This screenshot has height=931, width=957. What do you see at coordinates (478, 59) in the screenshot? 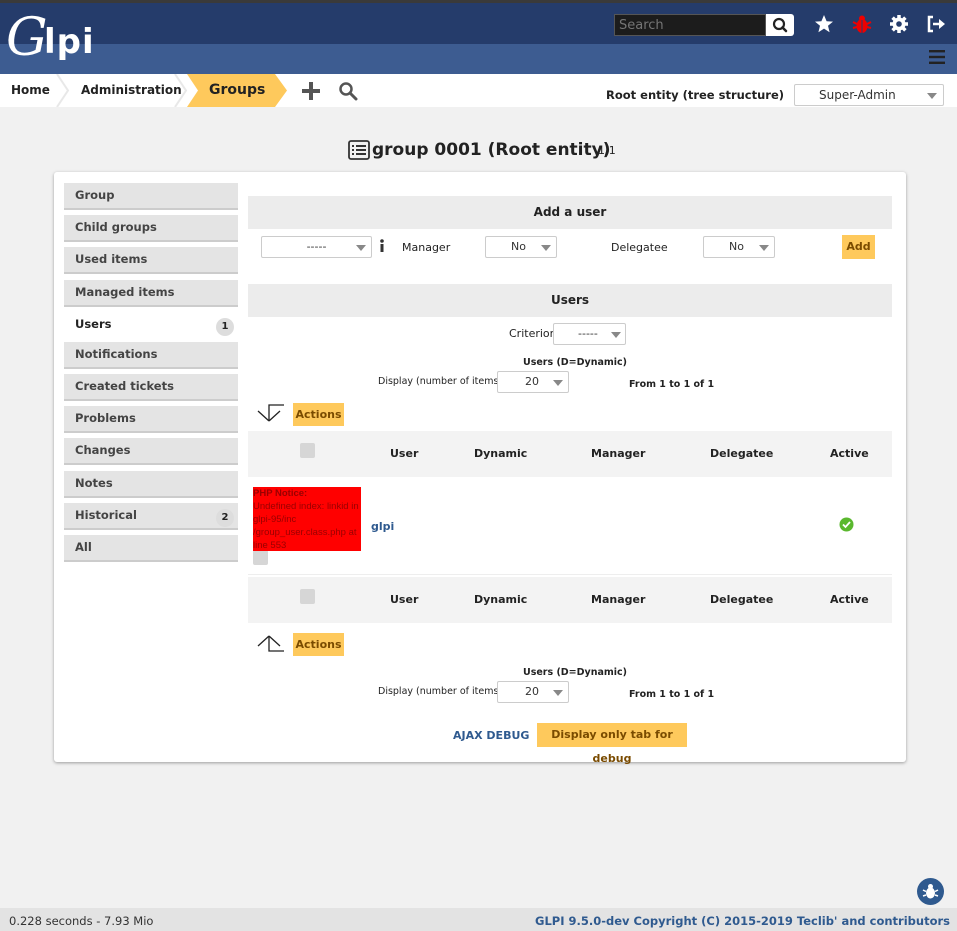
I see `header-lower-band` at bounding box center [478, 59].